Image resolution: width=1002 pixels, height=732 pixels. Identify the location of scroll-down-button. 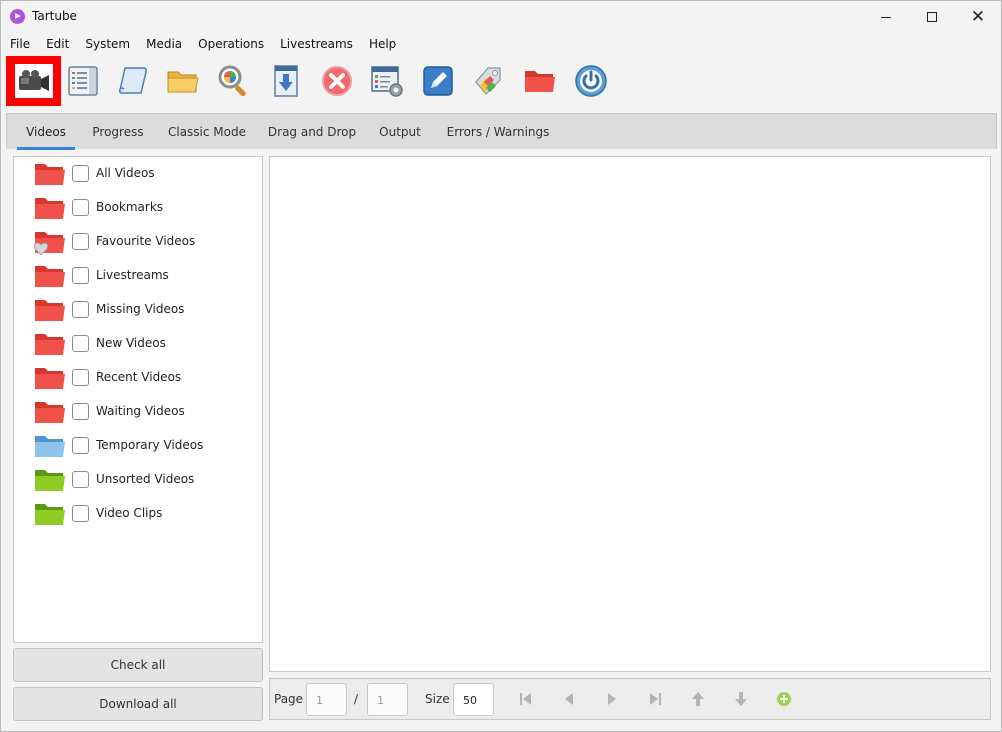
(741, 699).